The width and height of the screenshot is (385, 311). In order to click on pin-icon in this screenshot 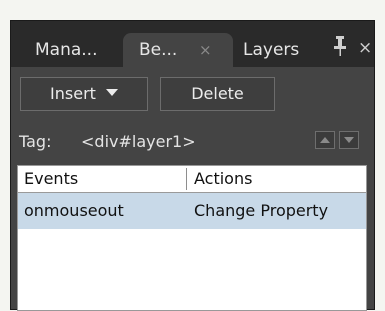, I will do `click(340, 46)`.